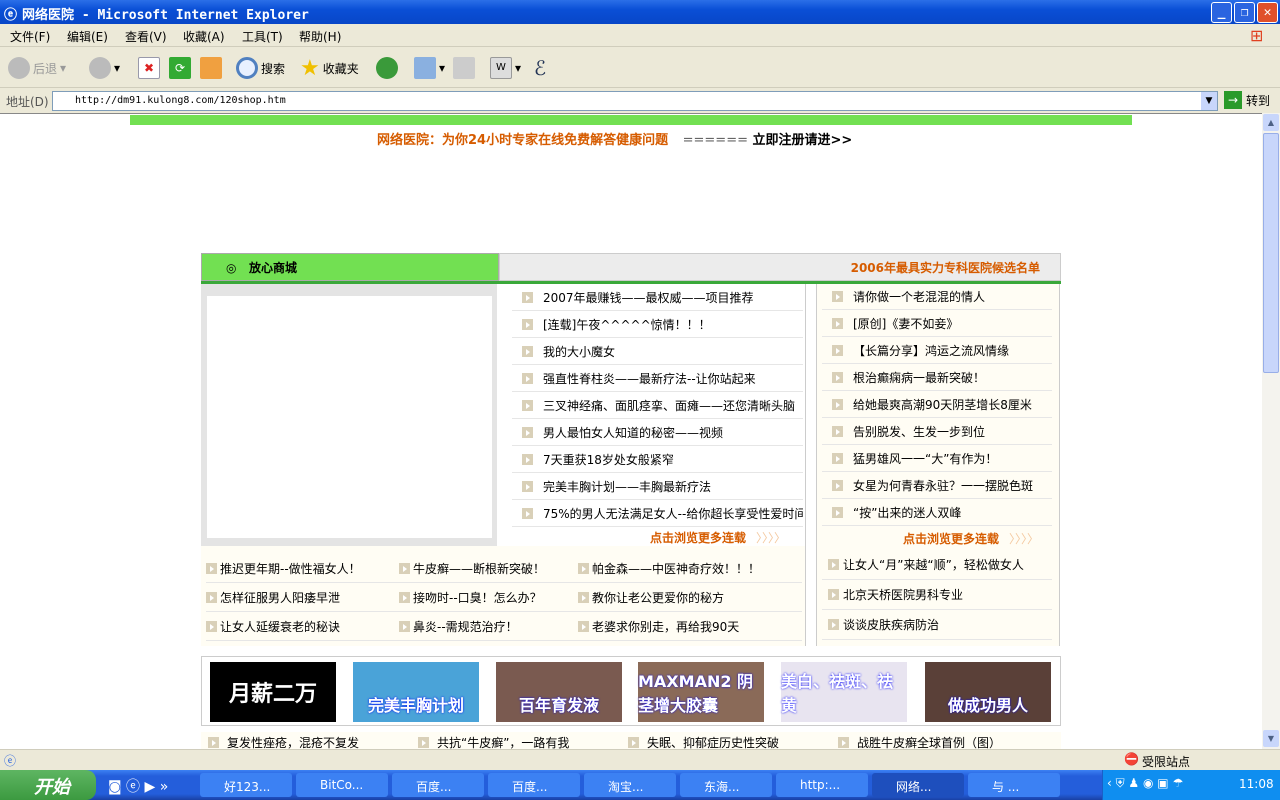 The height and width of the screenshot is (800, 1280). Describe the element at coordinates (1271, 253) in the screenshot. I see `scroll-thumb` at that location.